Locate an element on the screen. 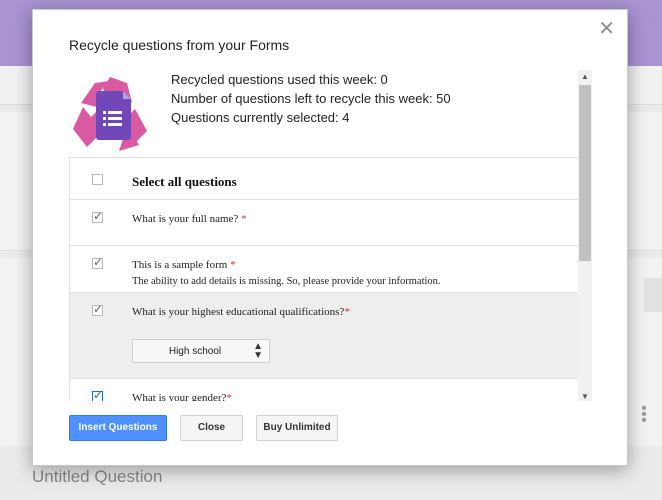  select-all-row: Select all questions is located at coordinates (324, 179).